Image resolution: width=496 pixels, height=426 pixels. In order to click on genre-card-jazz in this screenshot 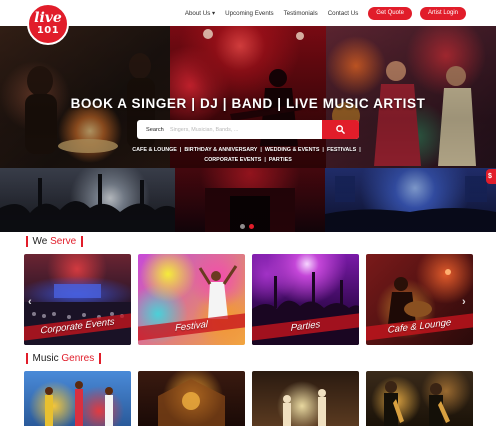, I will do `click(419, 398)`.